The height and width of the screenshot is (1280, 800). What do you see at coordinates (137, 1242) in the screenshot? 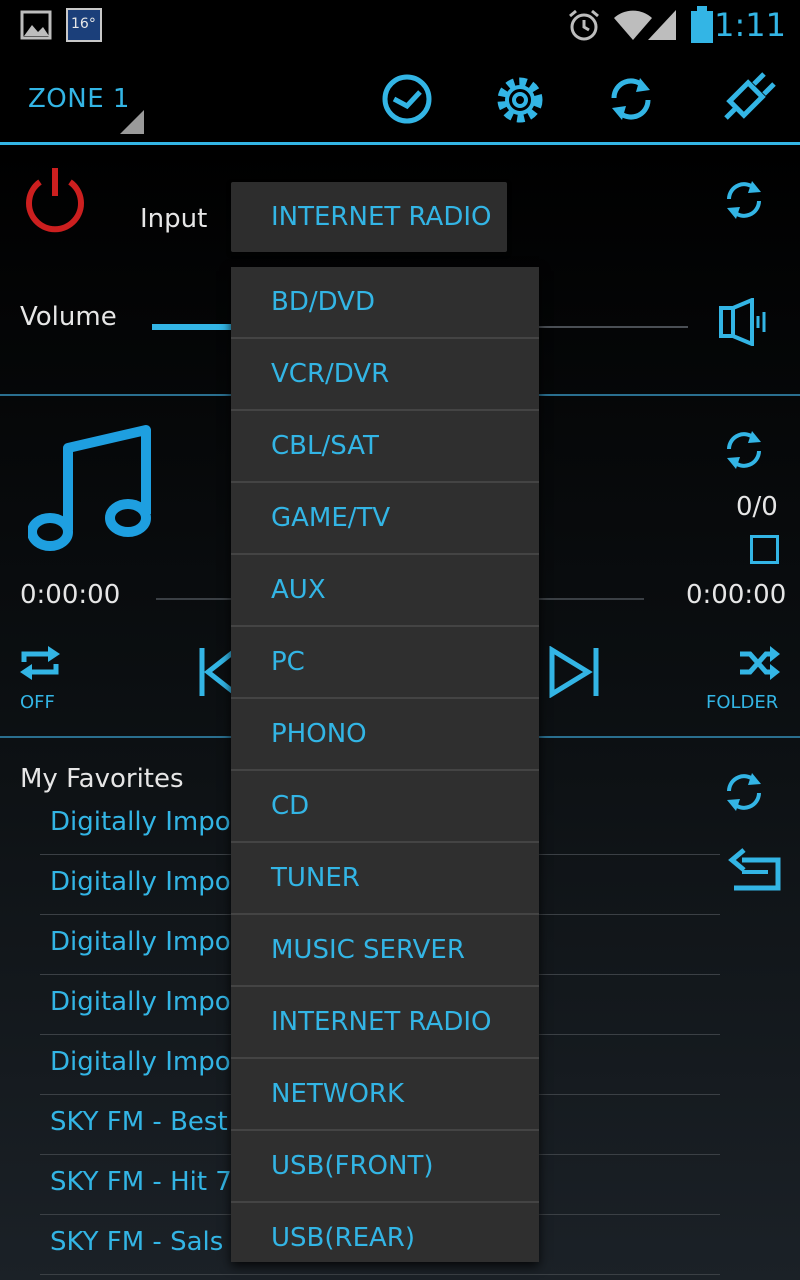
I see `favorite-item-label: SKY FM - Sals` at bounding box center [137, 1242].